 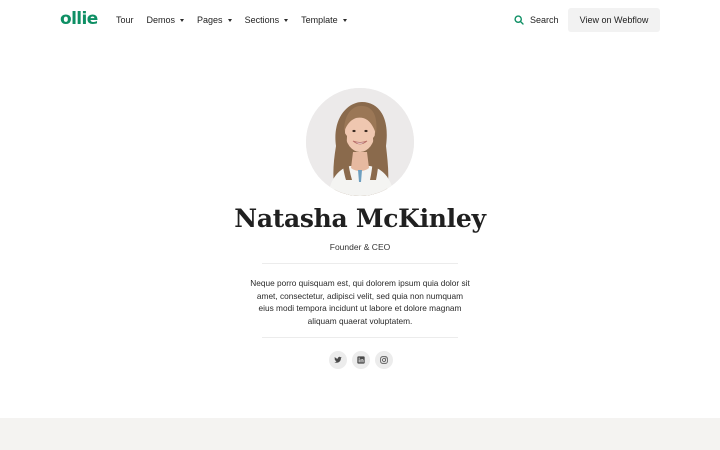 I want to click on instagram-link, so click(x=384, y=360).